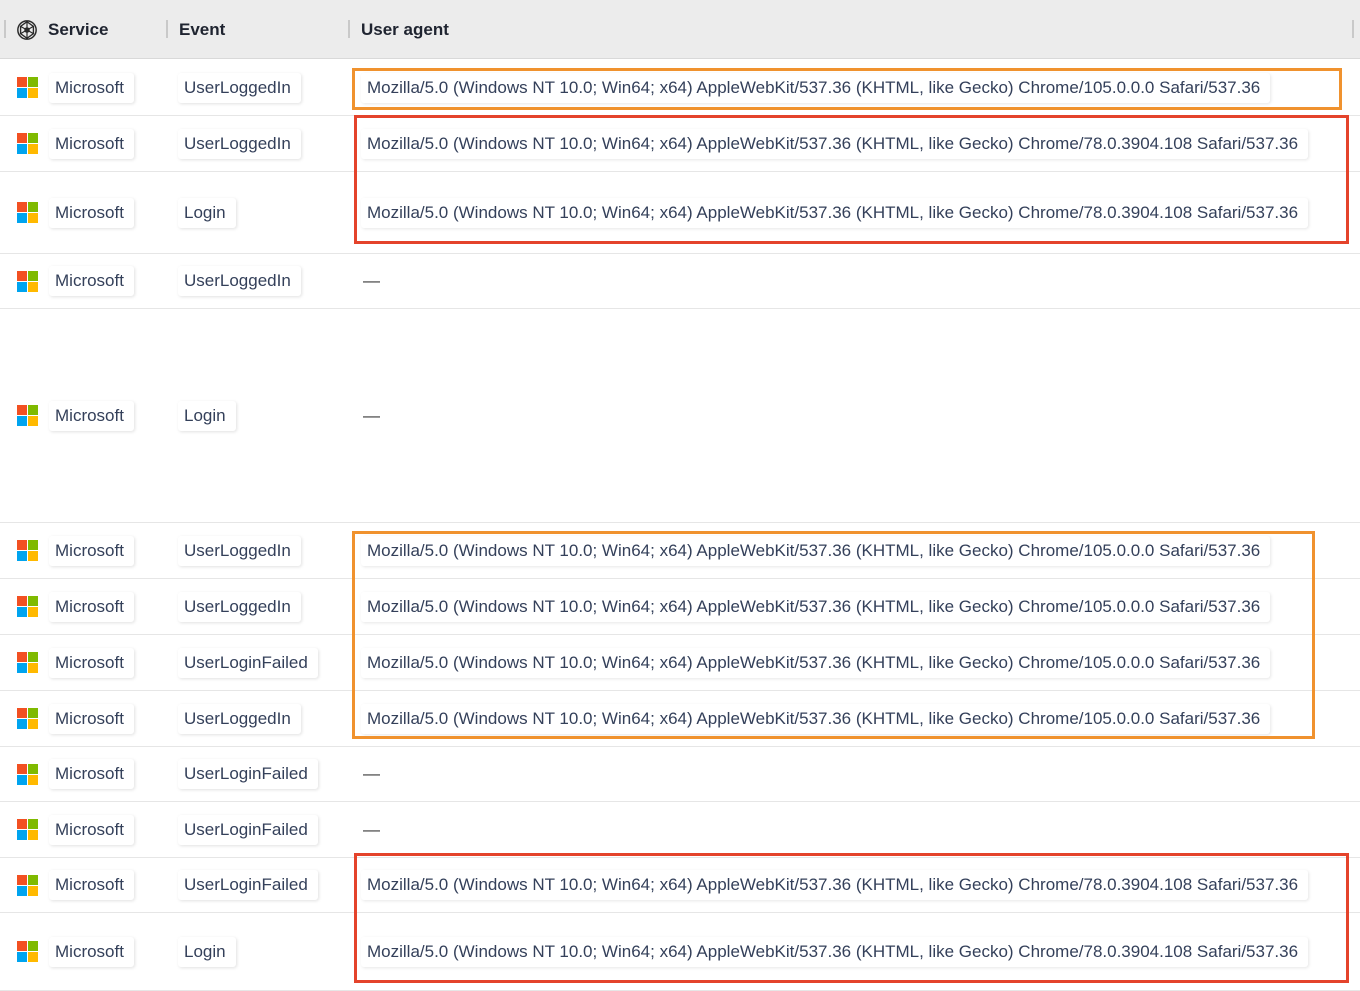  I want to click on service-app-icon, so click(27, 29).